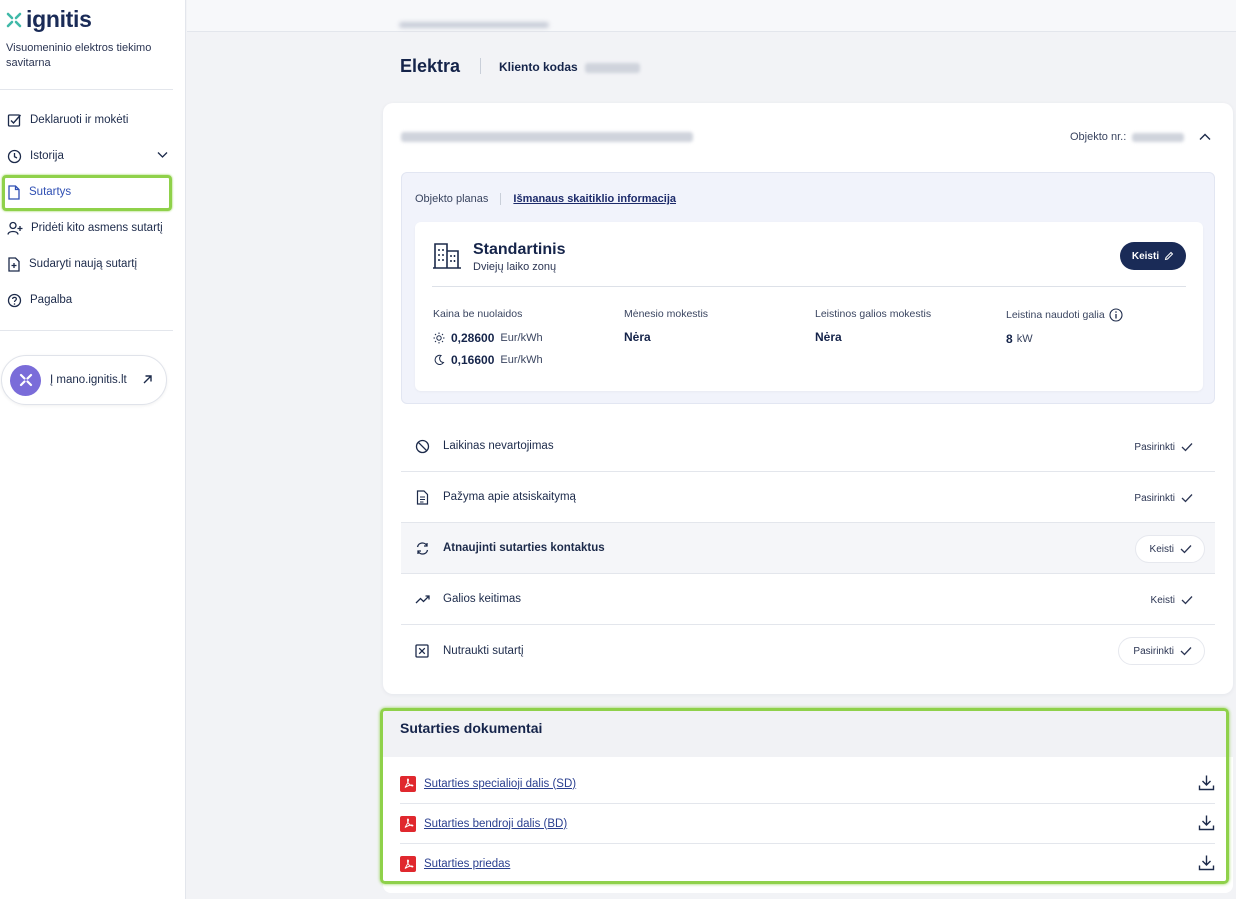 The width and height of the screenshot is (1236, 899). Describe the element at coordinates (666, 326) in the screenshot. I see `monthly-fee-column: Mėnesio mokestis Nėra` at that location.